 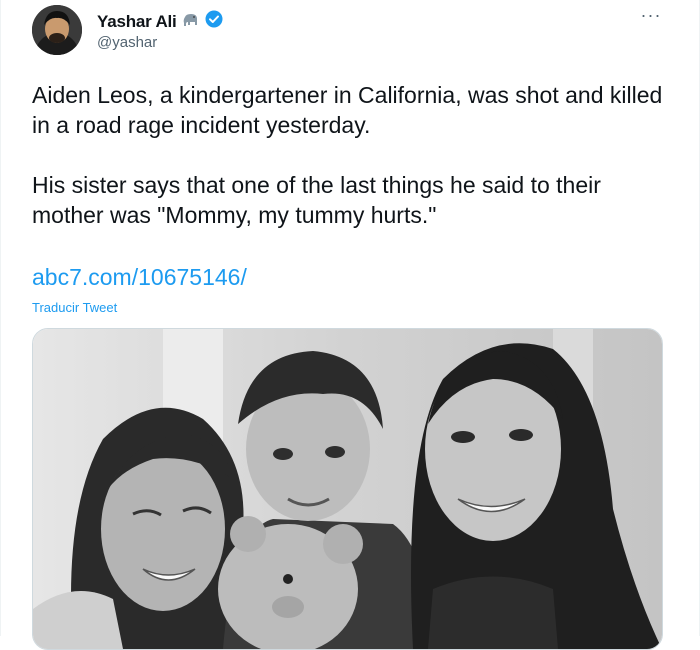 I want to click on teddy-bear, so click(x=290, y=582).